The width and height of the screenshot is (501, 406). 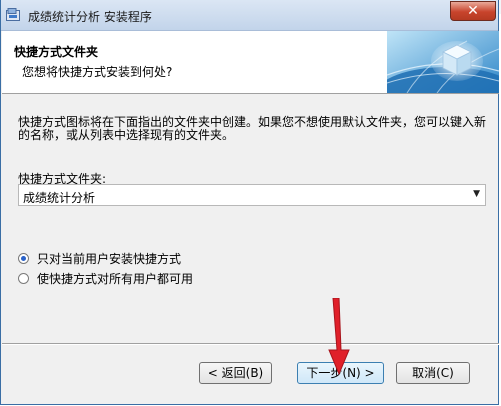 I want to click on radio-all-users: 使快捷方式对所有用户都可用, so click(x=105, y=278).